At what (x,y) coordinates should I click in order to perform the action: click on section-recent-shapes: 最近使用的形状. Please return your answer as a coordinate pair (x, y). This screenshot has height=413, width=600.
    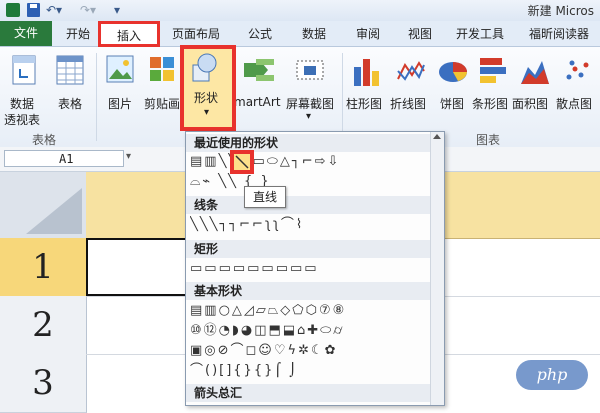
    Looking at the image, I should click on (314, 143).